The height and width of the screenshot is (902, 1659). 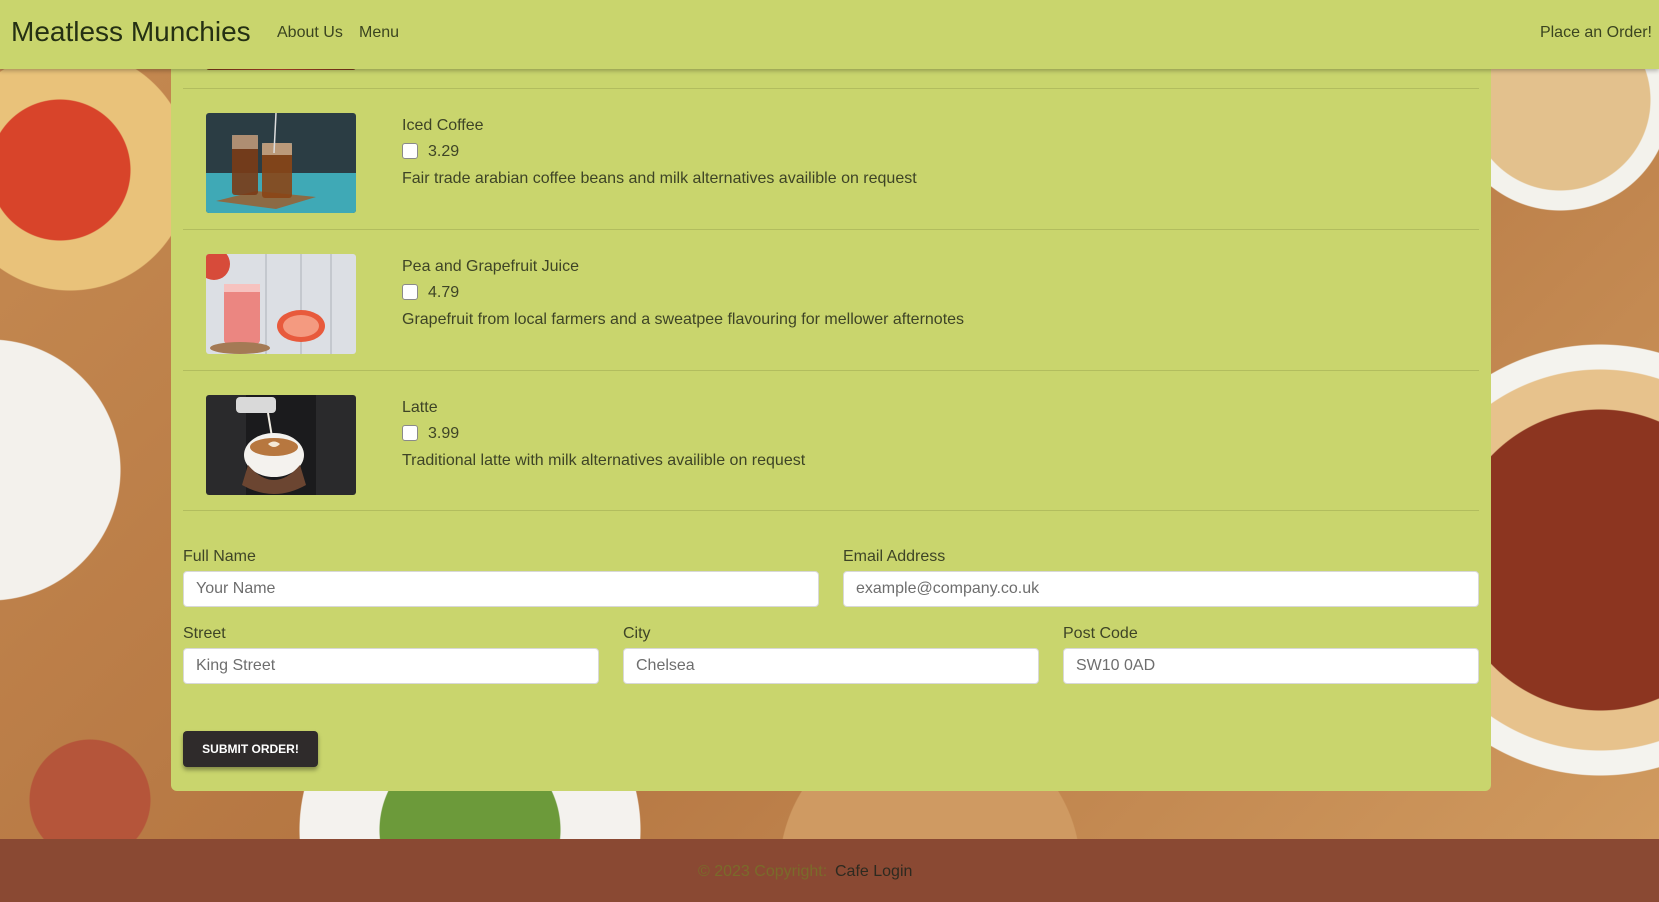 I want to click on grapefruit-juice-image, so click(x=281, y=304).